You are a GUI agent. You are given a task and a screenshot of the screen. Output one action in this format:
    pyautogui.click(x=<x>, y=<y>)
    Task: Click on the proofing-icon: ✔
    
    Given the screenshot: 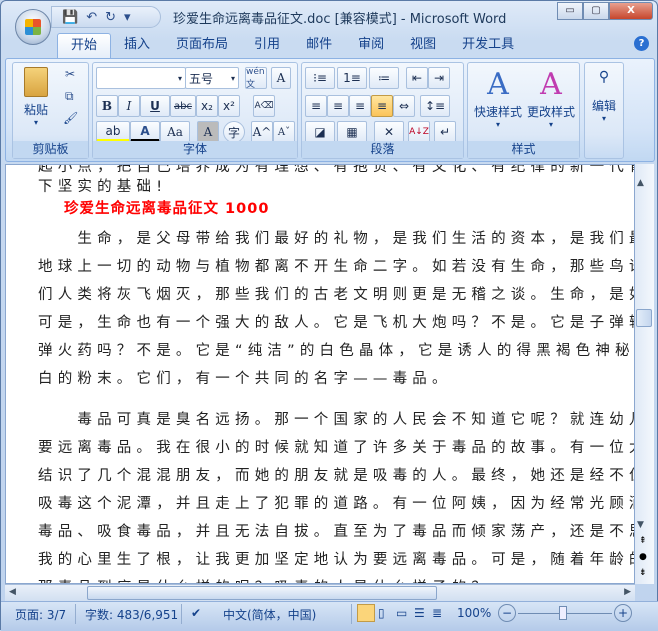 What is the action you would take?
    pyautogui.click(x=196, y=613)
    